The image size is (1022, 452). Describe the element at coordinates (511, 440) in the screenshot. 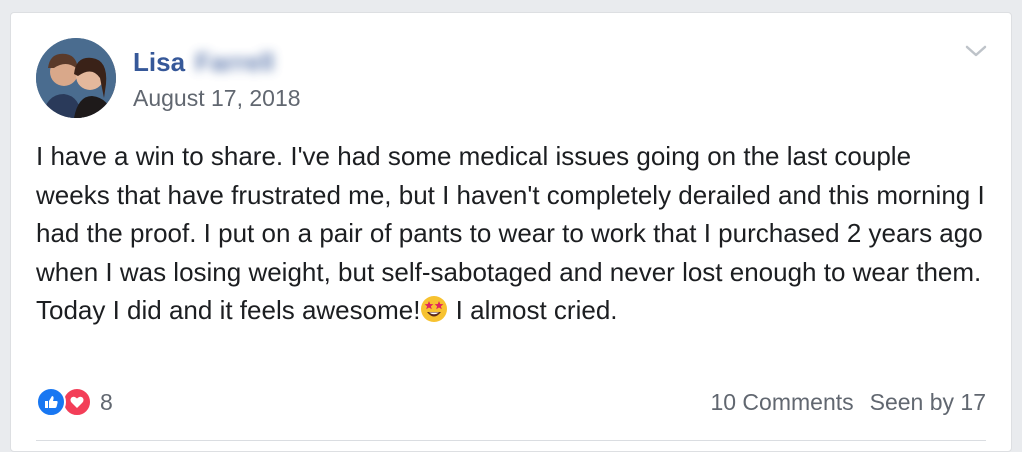

I see `footer-divider` at that location.